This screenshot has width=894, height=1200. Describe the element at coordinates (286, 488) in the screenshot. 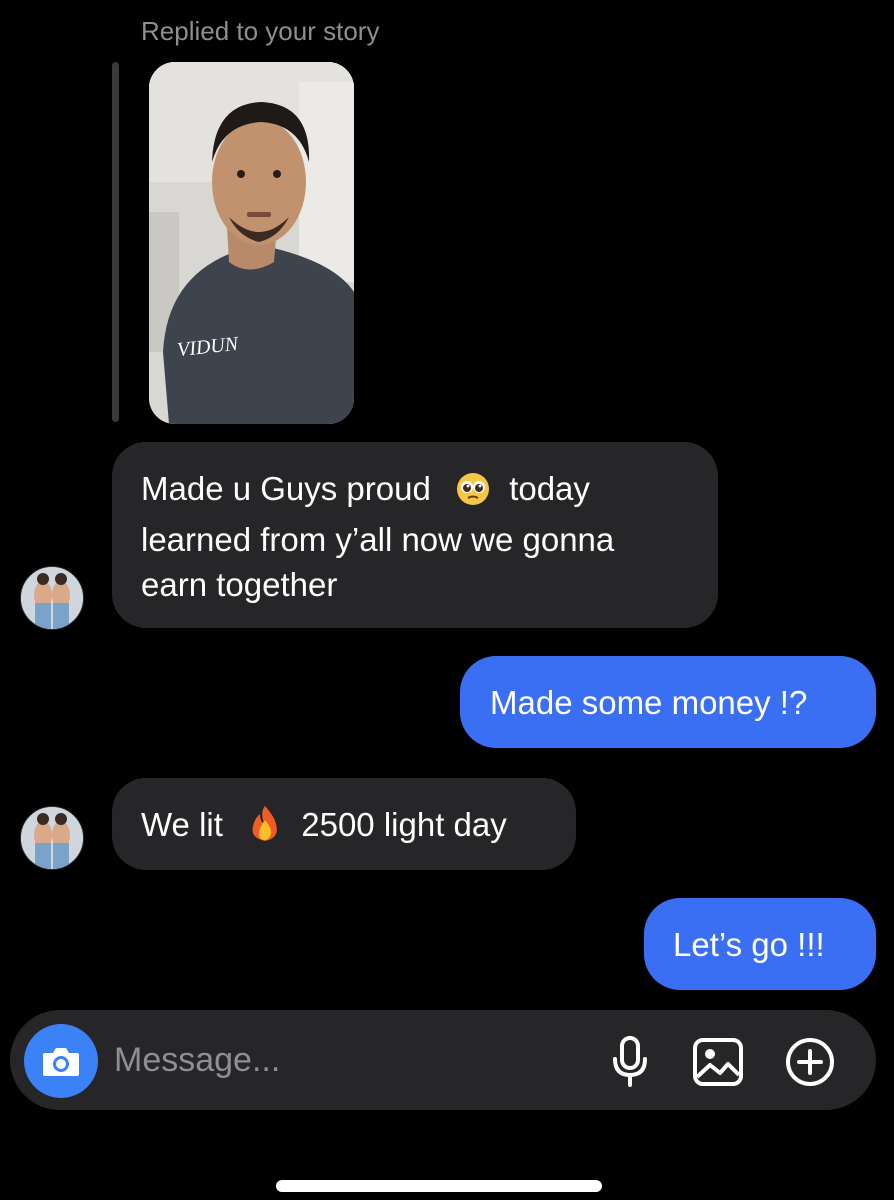

I see `message-text: Made u Guys proud` at that location.